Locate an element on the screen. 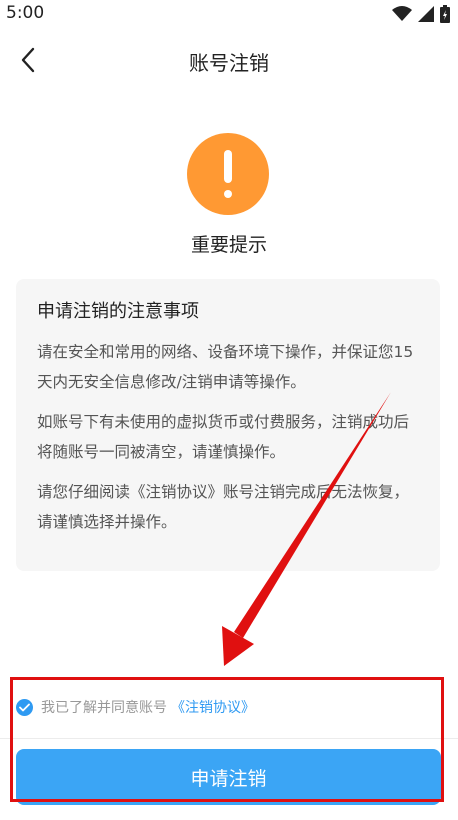  battery-icon is located at coordinates (445, 14).